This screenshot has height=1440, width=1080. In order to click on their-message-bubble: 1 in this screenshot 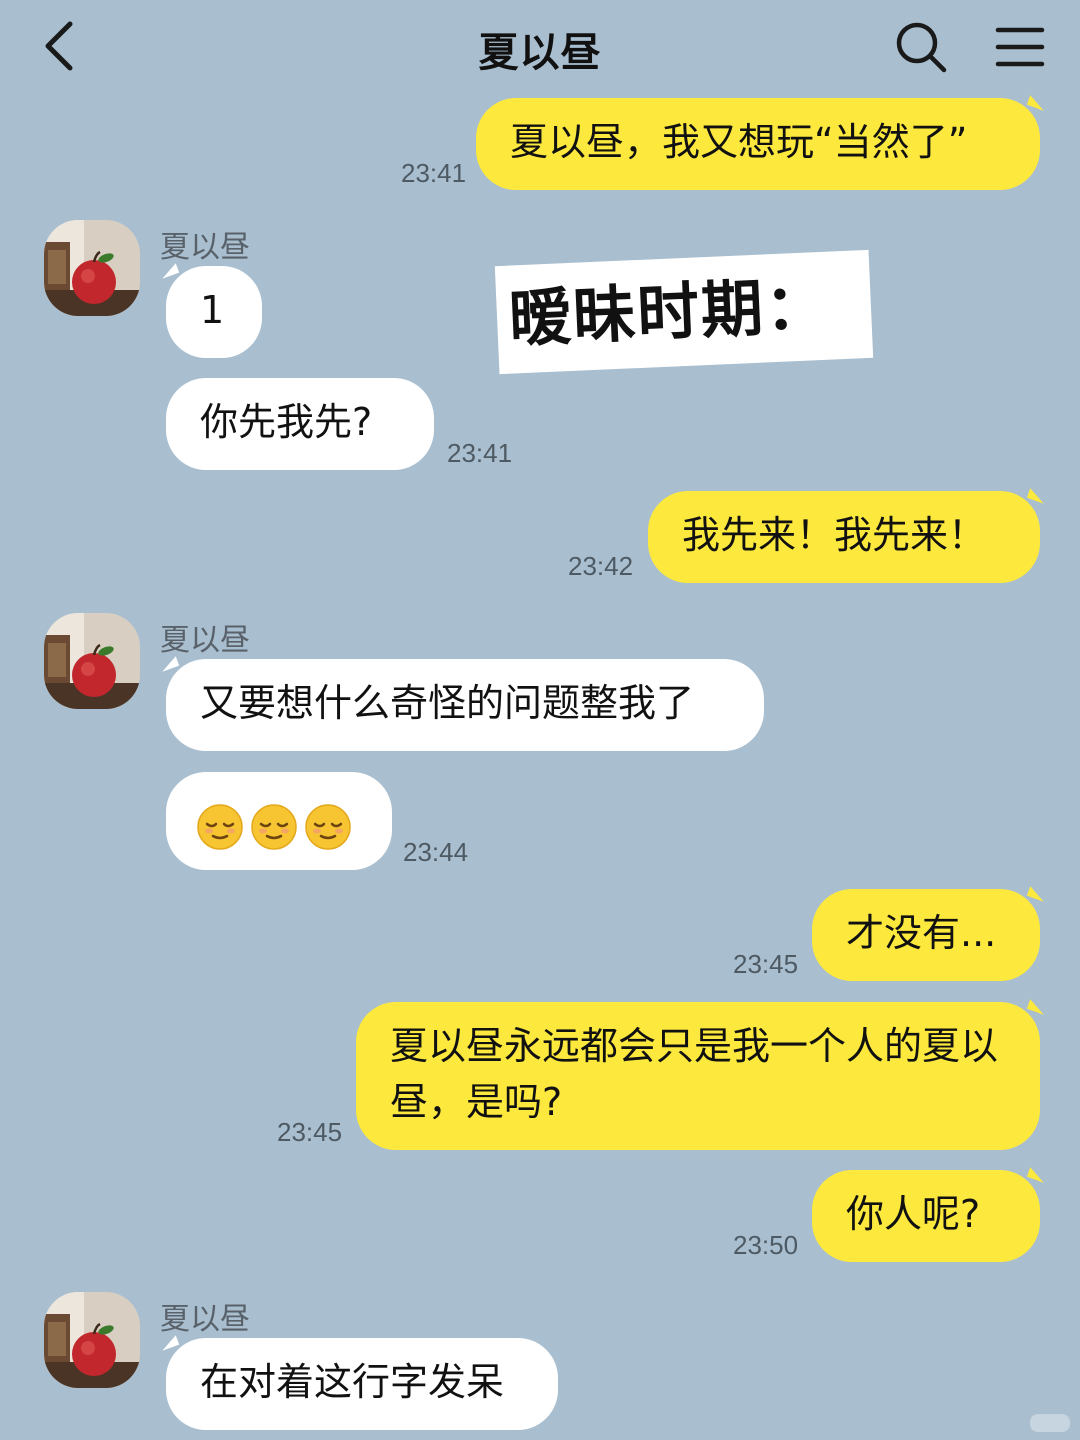, I will do `click(214, 312)`.